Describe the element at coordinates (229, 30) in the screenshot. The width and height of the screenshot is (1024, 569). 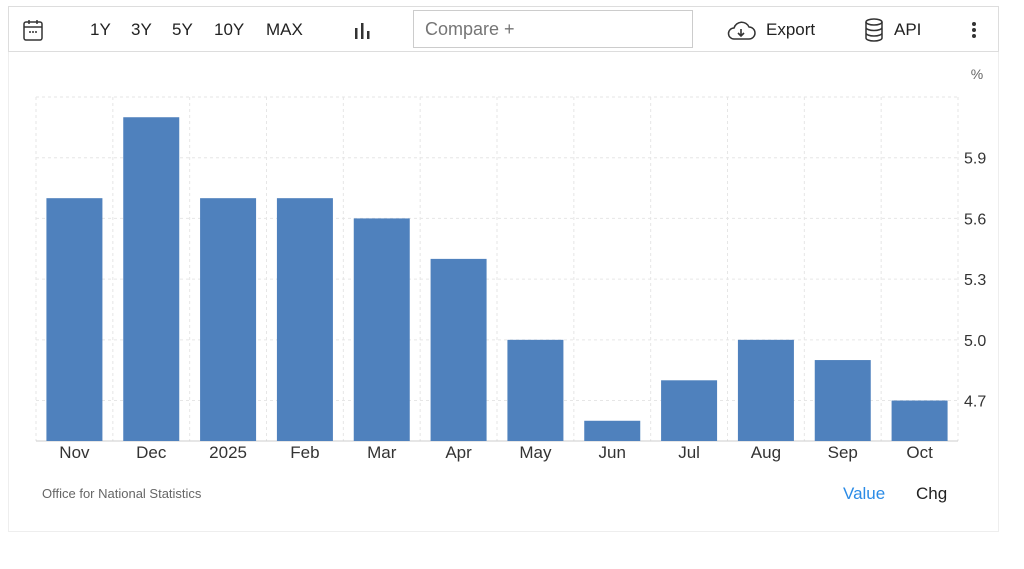
I see `range-10y-button: 10Y` at that location.